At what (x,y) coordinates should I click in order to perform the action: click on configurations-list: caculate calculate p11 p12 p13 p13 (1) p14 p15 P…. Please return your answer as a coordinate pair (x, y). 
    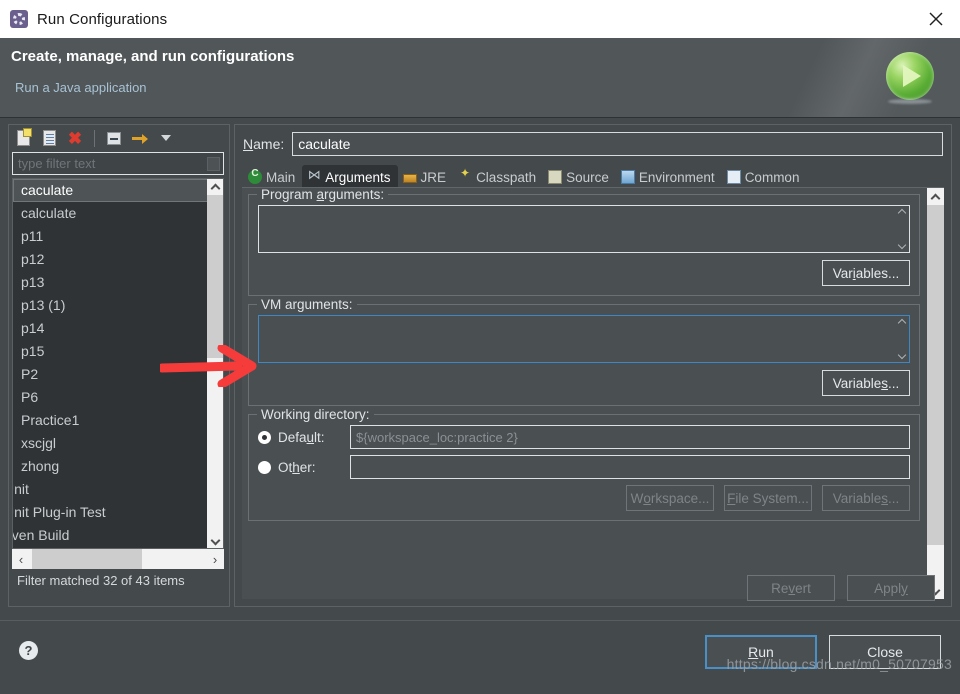
    Looking at the image, I should click on (118, 363).